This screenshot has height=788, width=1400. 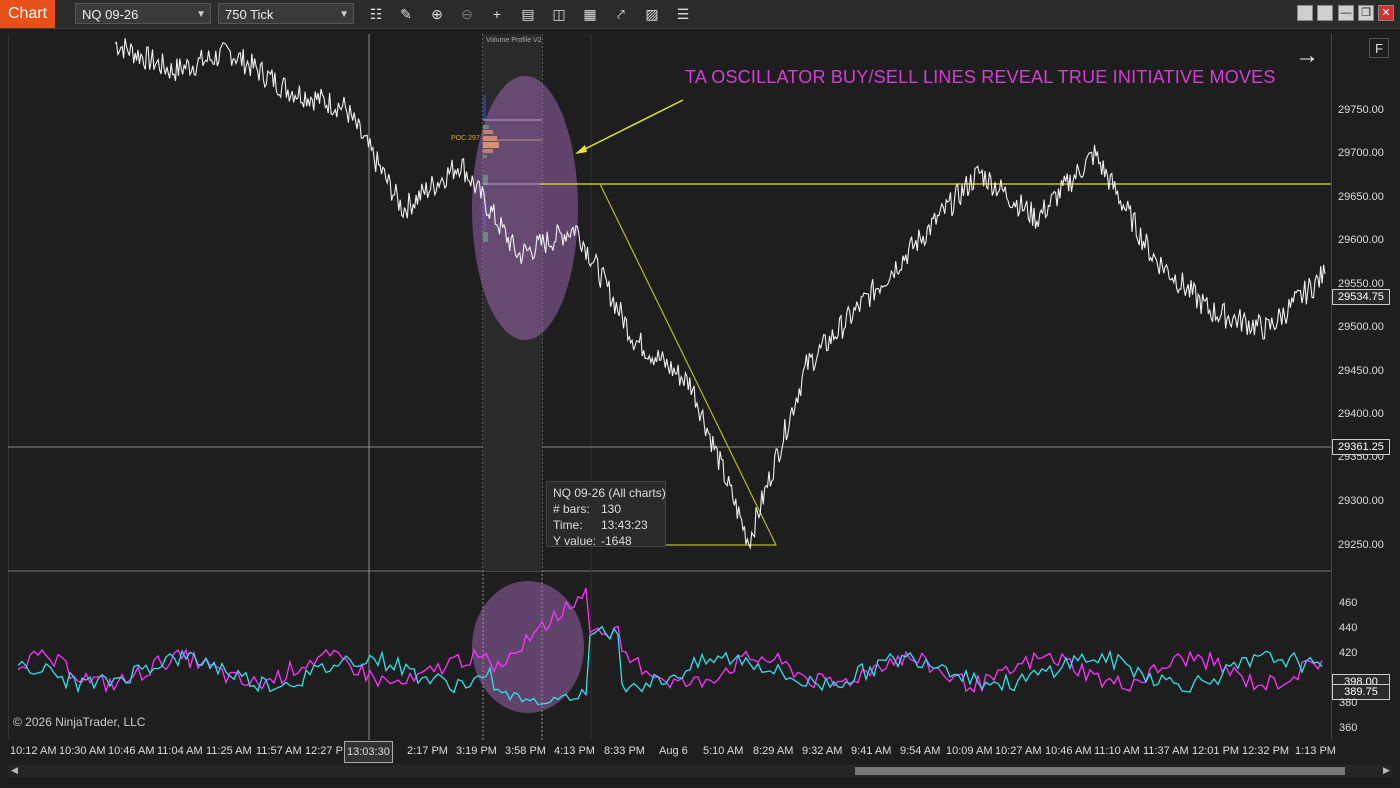 What do you see at coordinates (1365, 387) in the screenshot?
I see `price-axis` at bounding box center [1365, 387].